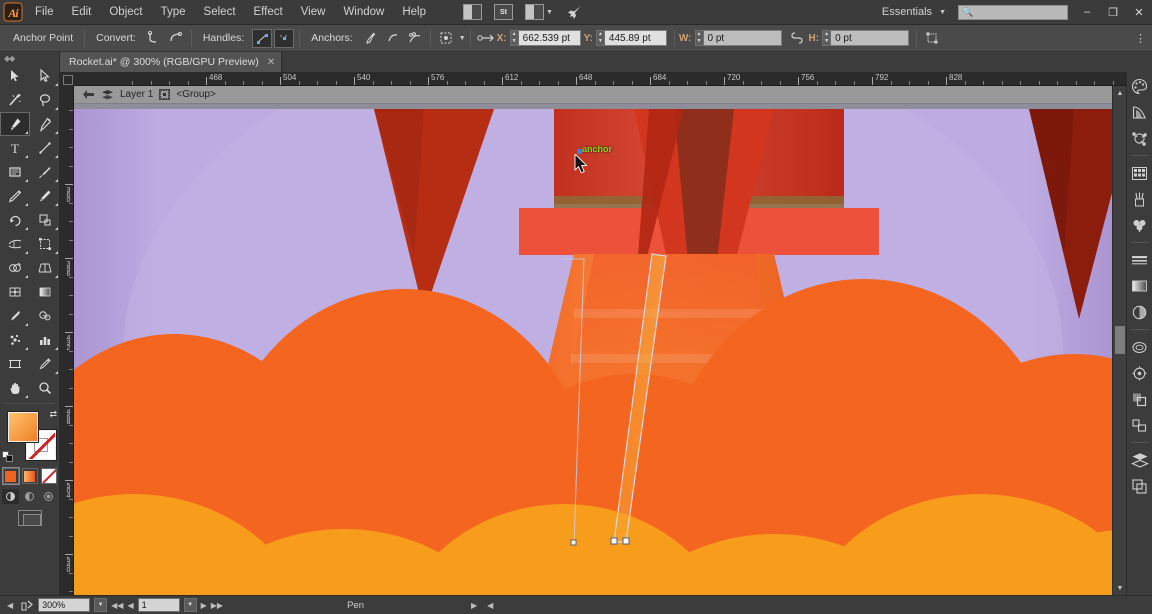  I want to click on transform-panel-button, so click(932, 38).